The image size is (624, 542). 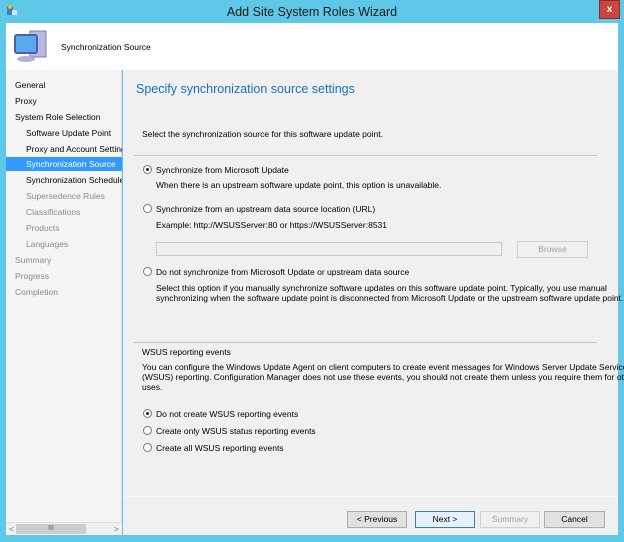 What do you see at coordinates (51, 529) in the screenshot?
I see `scroll-thumb: III` at bounding box center [51, 529].